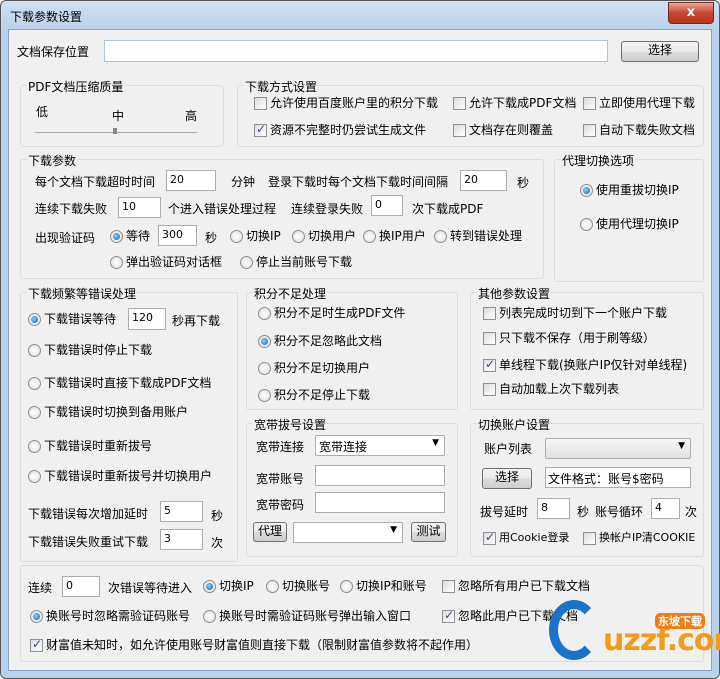 The image size is (720, 679). I want to click on points-radio: 积分不足停止下载, so click(314, 395).